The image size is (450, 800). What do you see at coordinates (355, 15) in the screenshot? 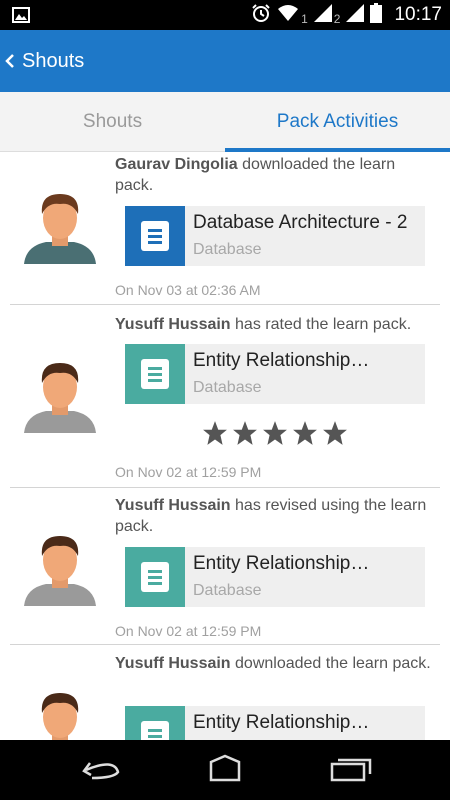
I see `signal-icon-sim2` at bounding box center [355, 15].